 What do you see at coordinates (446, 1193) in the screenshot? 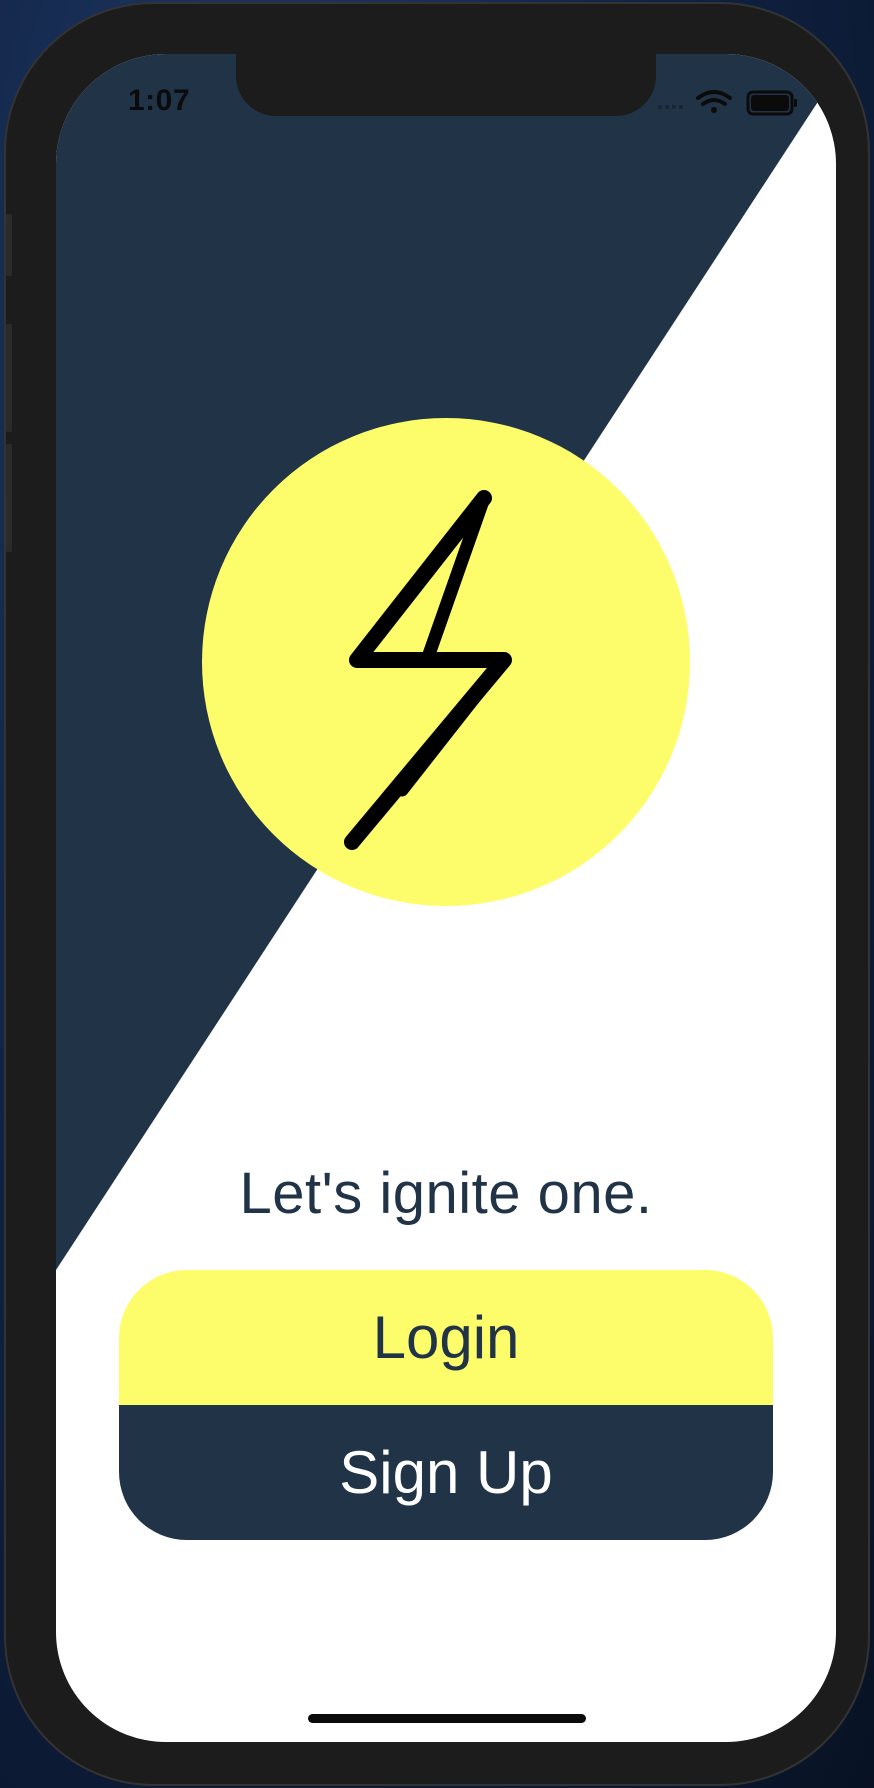
I see `tagline: Let's ignite one.` at bounding box center [446, 1193].